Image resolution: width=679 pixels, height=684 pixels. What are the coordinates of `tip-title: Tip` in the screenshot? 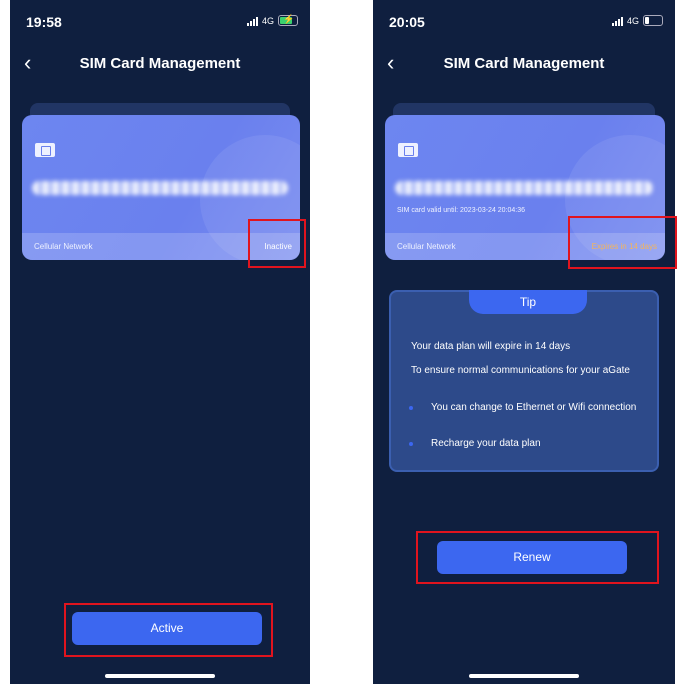 It's located at (528, 302).